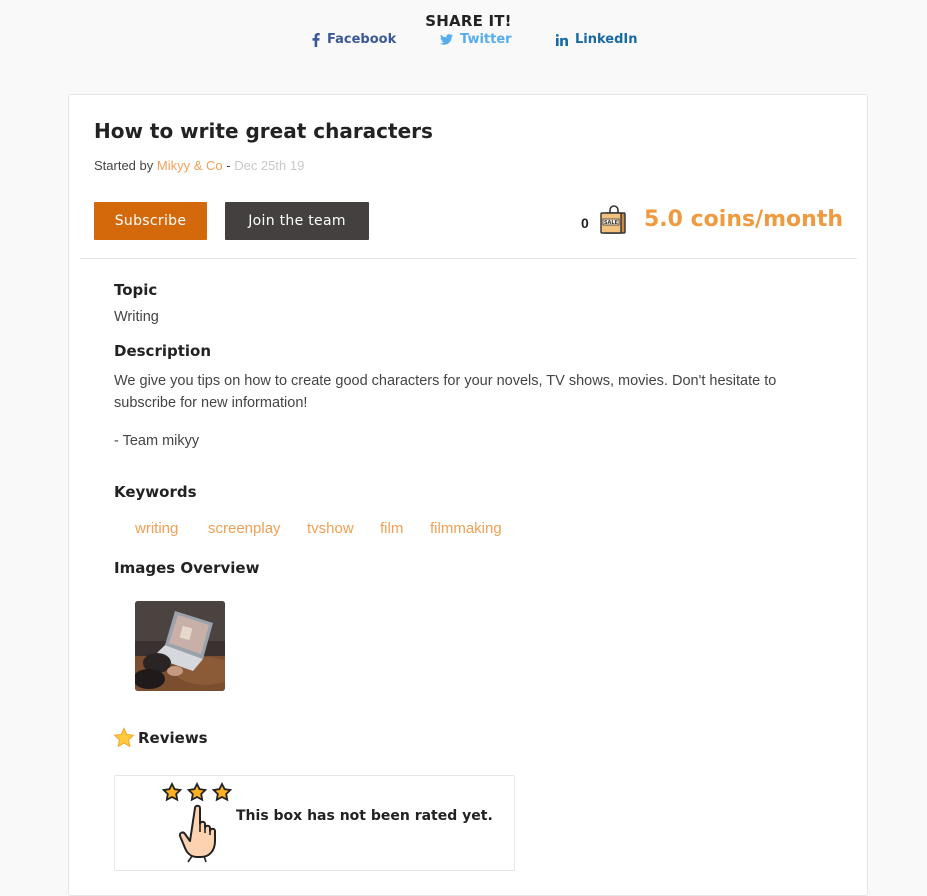  Describe the element at coordinates (364, 816) in the screenshot. I see `no-rating-message: This box has not been rated yet.` at that location.